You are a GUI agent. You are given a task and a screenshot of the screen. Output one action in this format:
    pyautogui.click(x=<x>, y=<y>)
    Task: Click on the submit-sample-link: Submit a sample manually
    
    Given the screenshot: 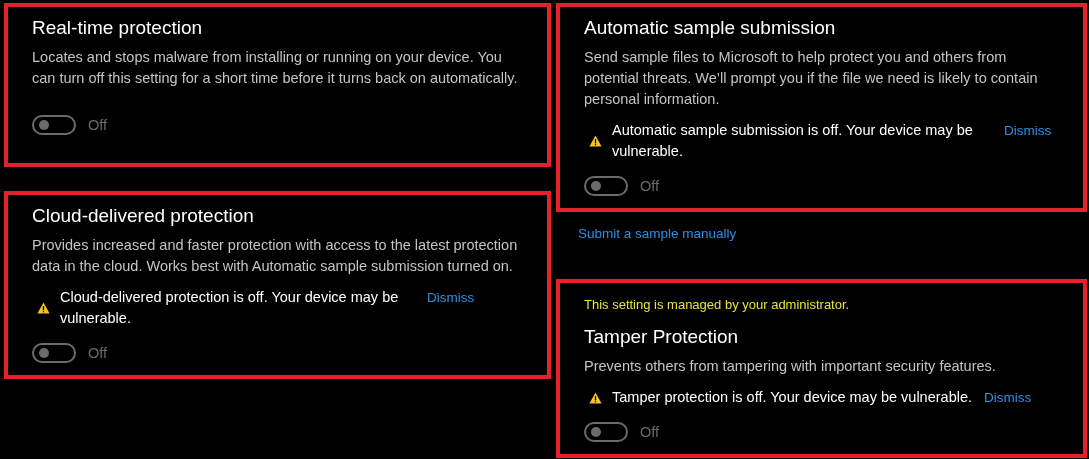 What is the action you would take?
    pyautogui.click(x=657, y=233)
    